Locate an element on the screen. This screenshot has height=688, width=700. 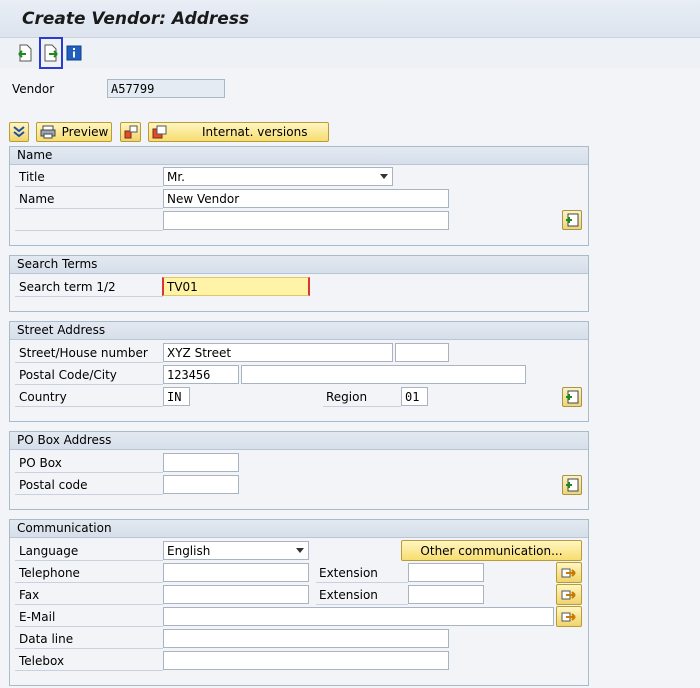
more-address-button is located at coordinates (572, 397).